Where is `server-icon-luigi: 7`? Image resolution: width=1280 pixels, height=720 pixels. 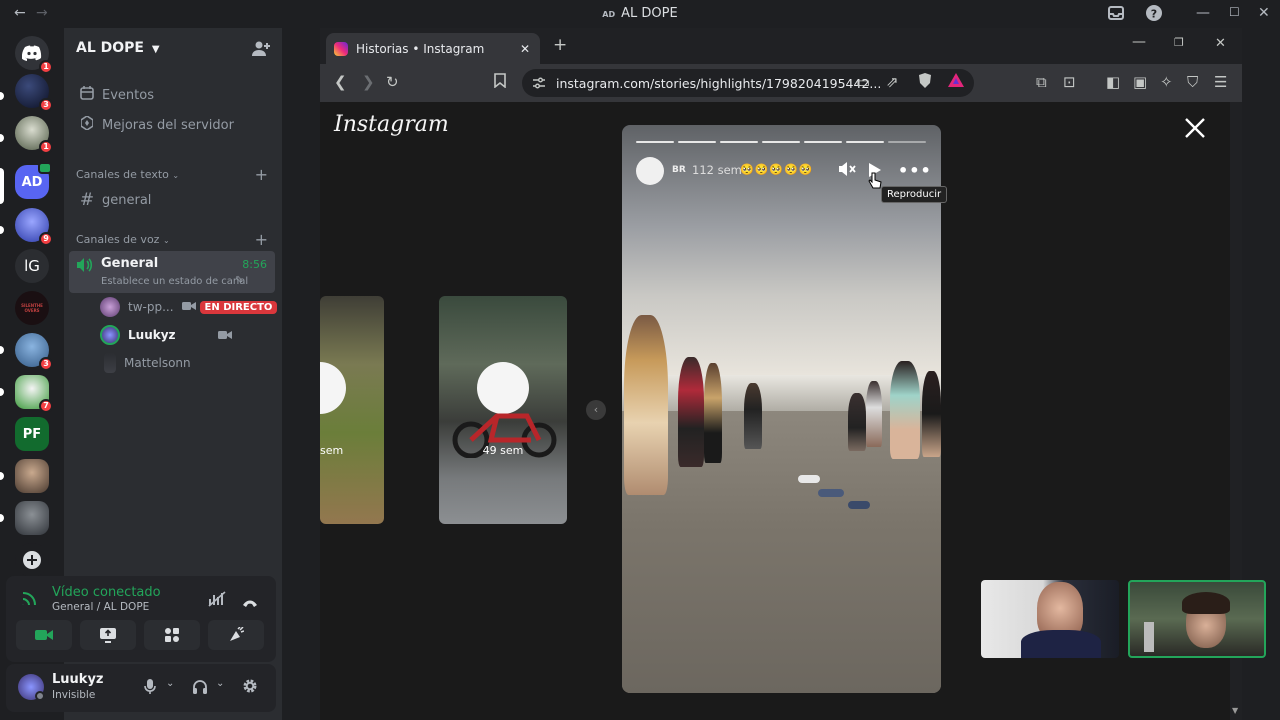
server-icon-luigi: 7 is located at coordinates (34, 394).